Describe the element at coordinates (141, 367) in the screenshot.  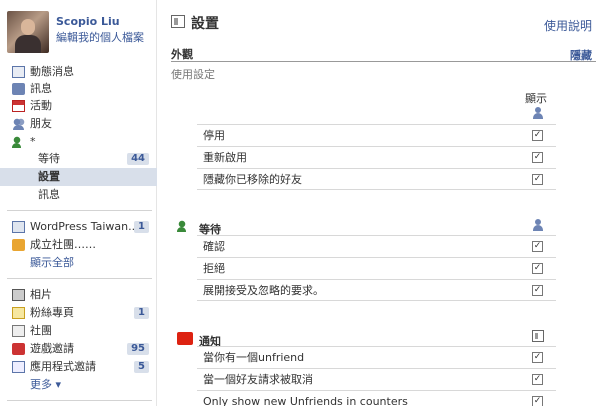
I see `app-invites-count-badge: 5` at that location.